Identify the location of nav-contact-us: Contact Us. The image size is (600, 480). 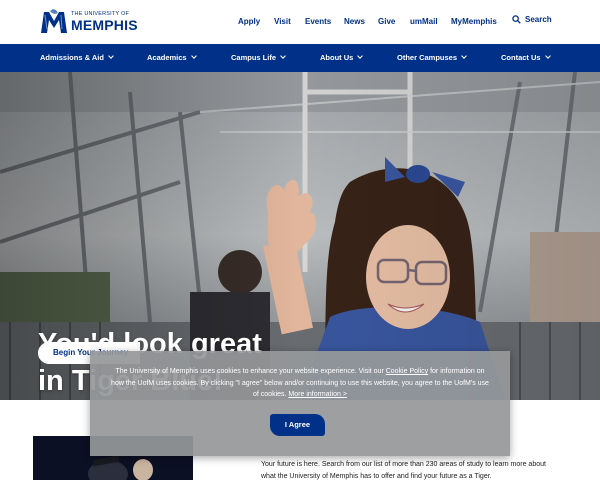
(526, 57).